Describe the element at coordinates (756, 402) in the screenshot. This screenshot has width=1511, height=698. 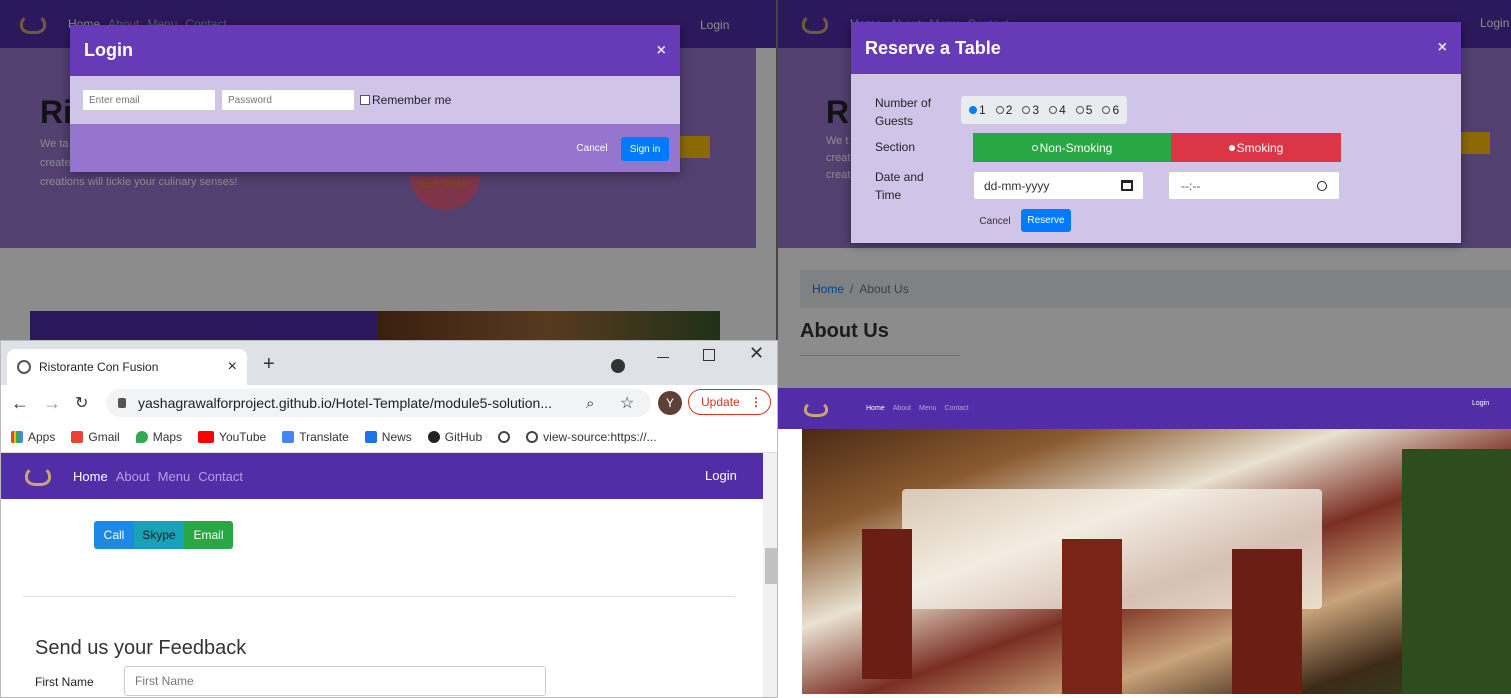
I see `menu-dots-icon: ⋮` at that location.